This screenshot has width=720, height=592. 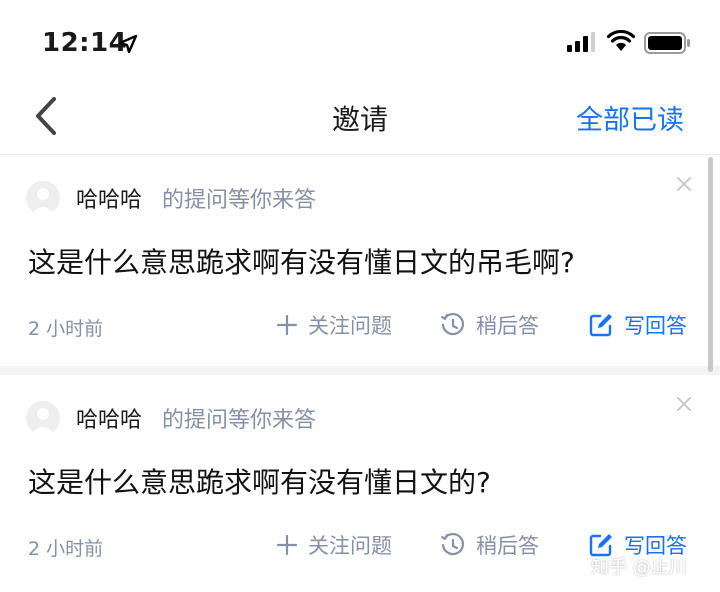 What do you see at coordinates (85, 43) in the screenshot?
I see `status-time: 12:14` at bounding box center [85, 43].